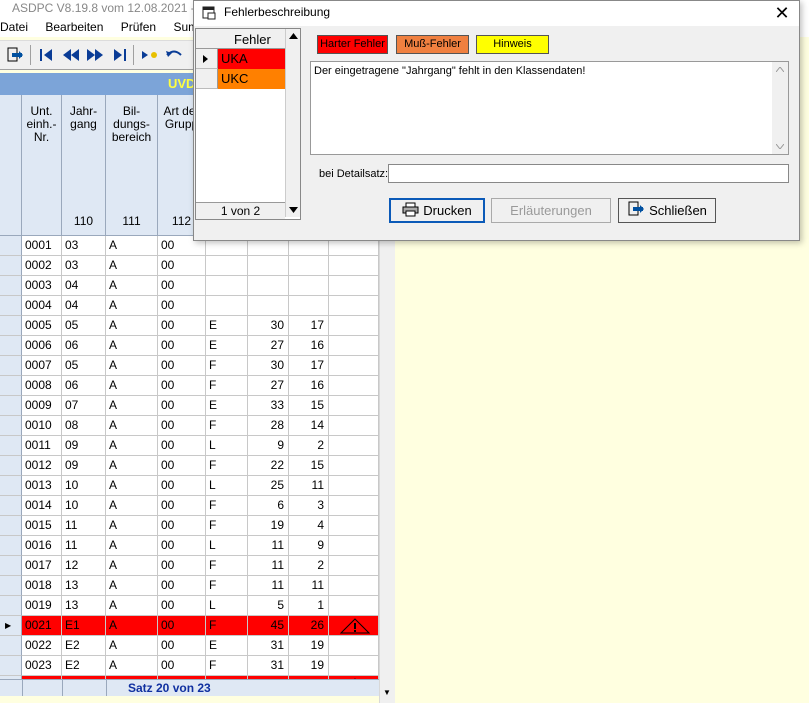 The image size is (809, 703). Describe the element at coordinates (42, 165) in the screenshot. I see `column-header-unit-nr: Unt. einh.- Nr.` at that location.